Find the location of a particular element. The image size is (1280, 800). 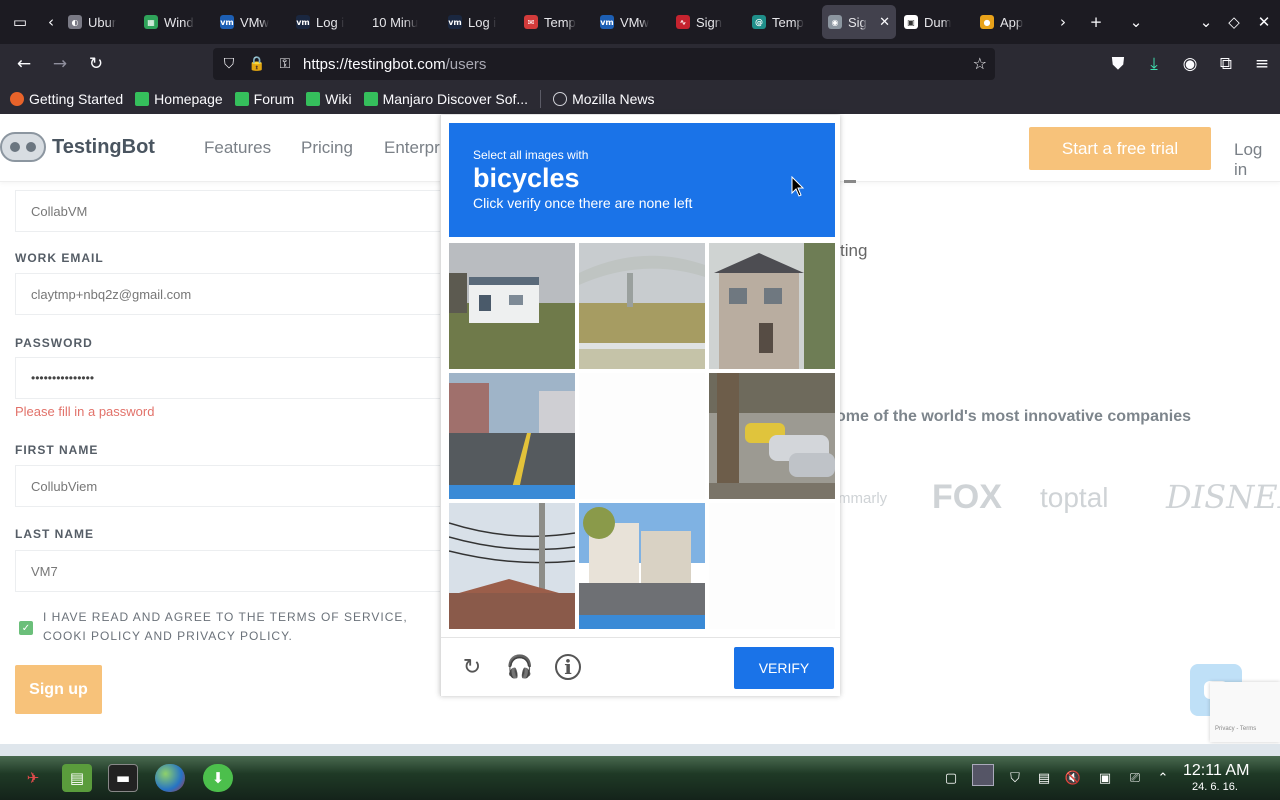

mail-icon: ✉ is located at coordinates (531, 22).